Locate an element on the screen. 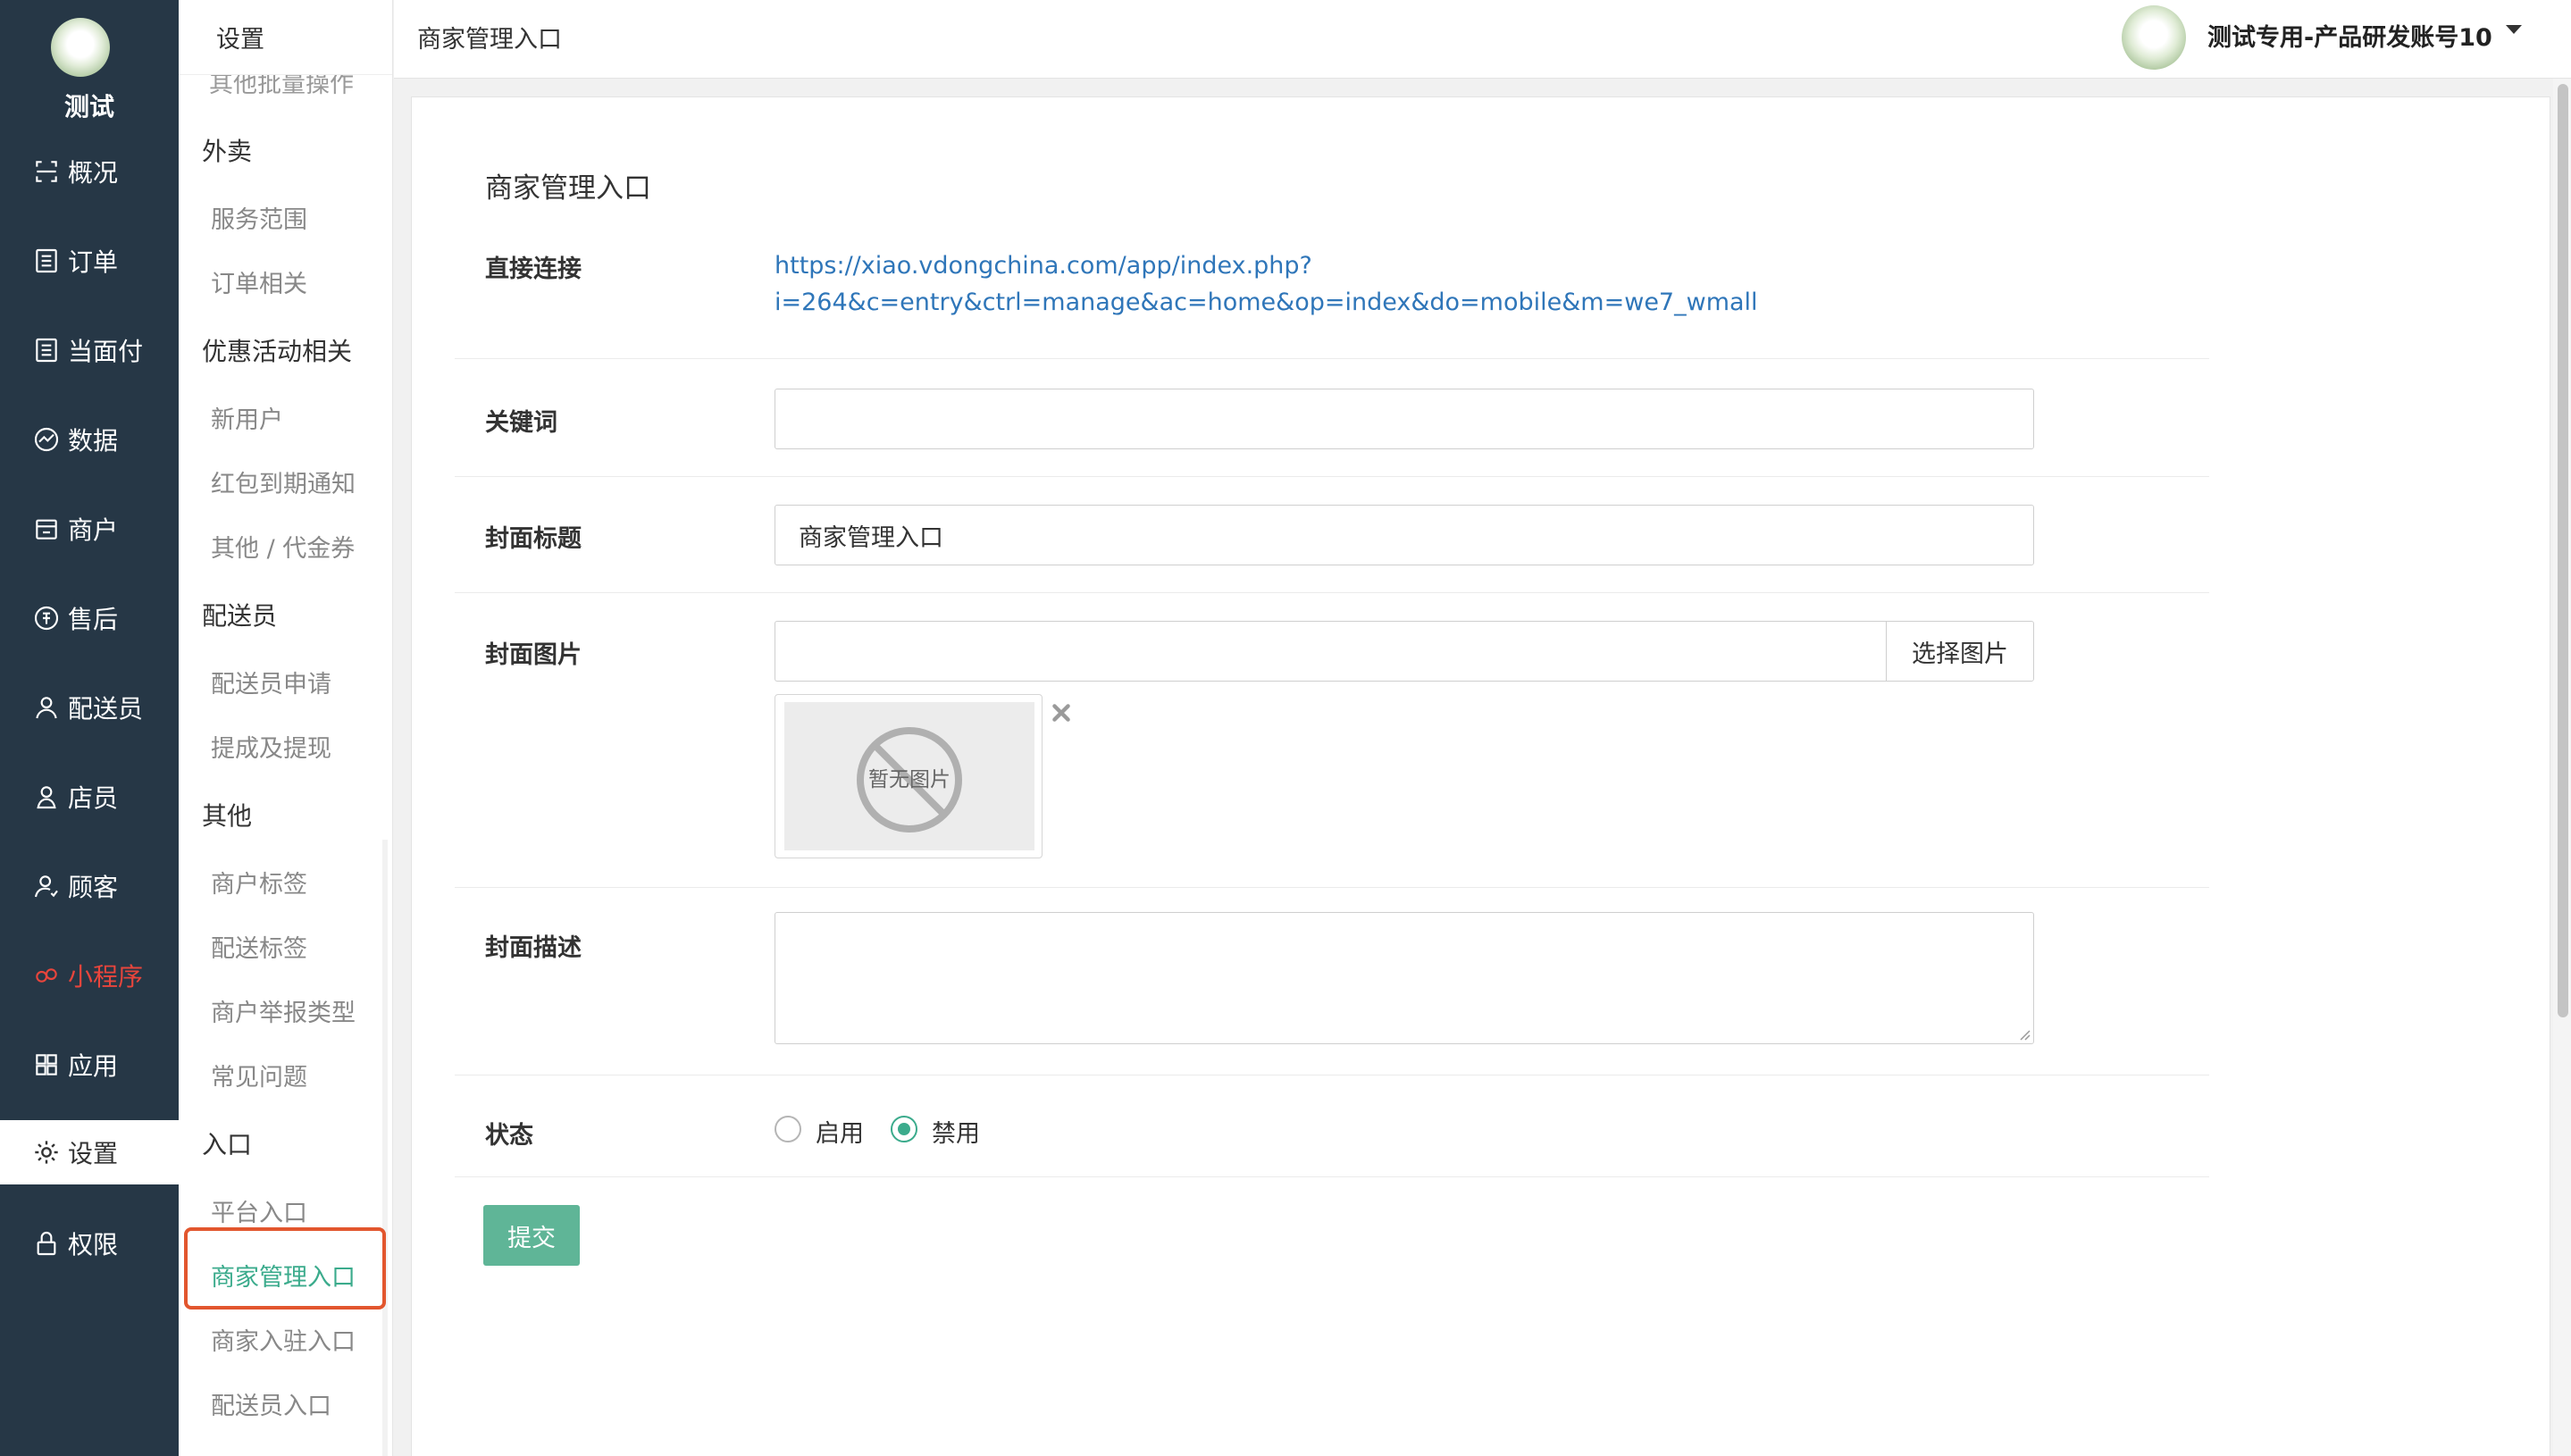 The image size is (2571, 1456). cover-image-input is located at coordinates (1330, 651).